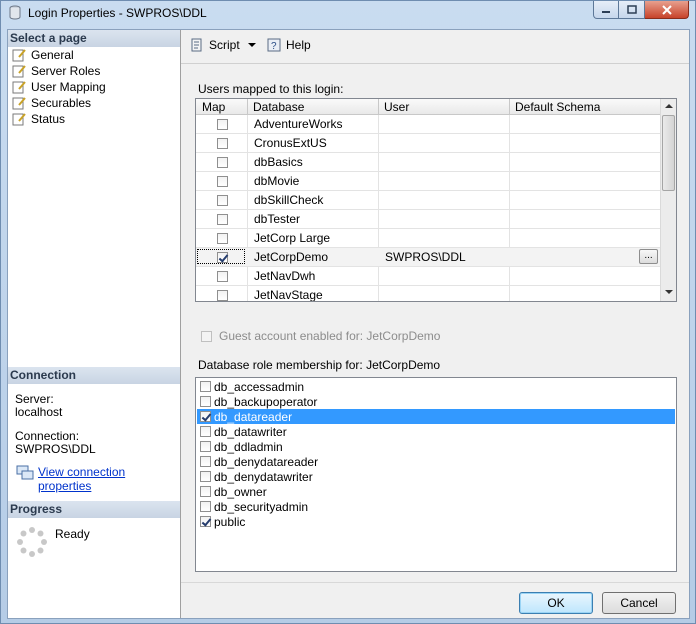  Describe the element at coordinates (278, 107) in the screenshot. I see `column-database: Database` at that location.